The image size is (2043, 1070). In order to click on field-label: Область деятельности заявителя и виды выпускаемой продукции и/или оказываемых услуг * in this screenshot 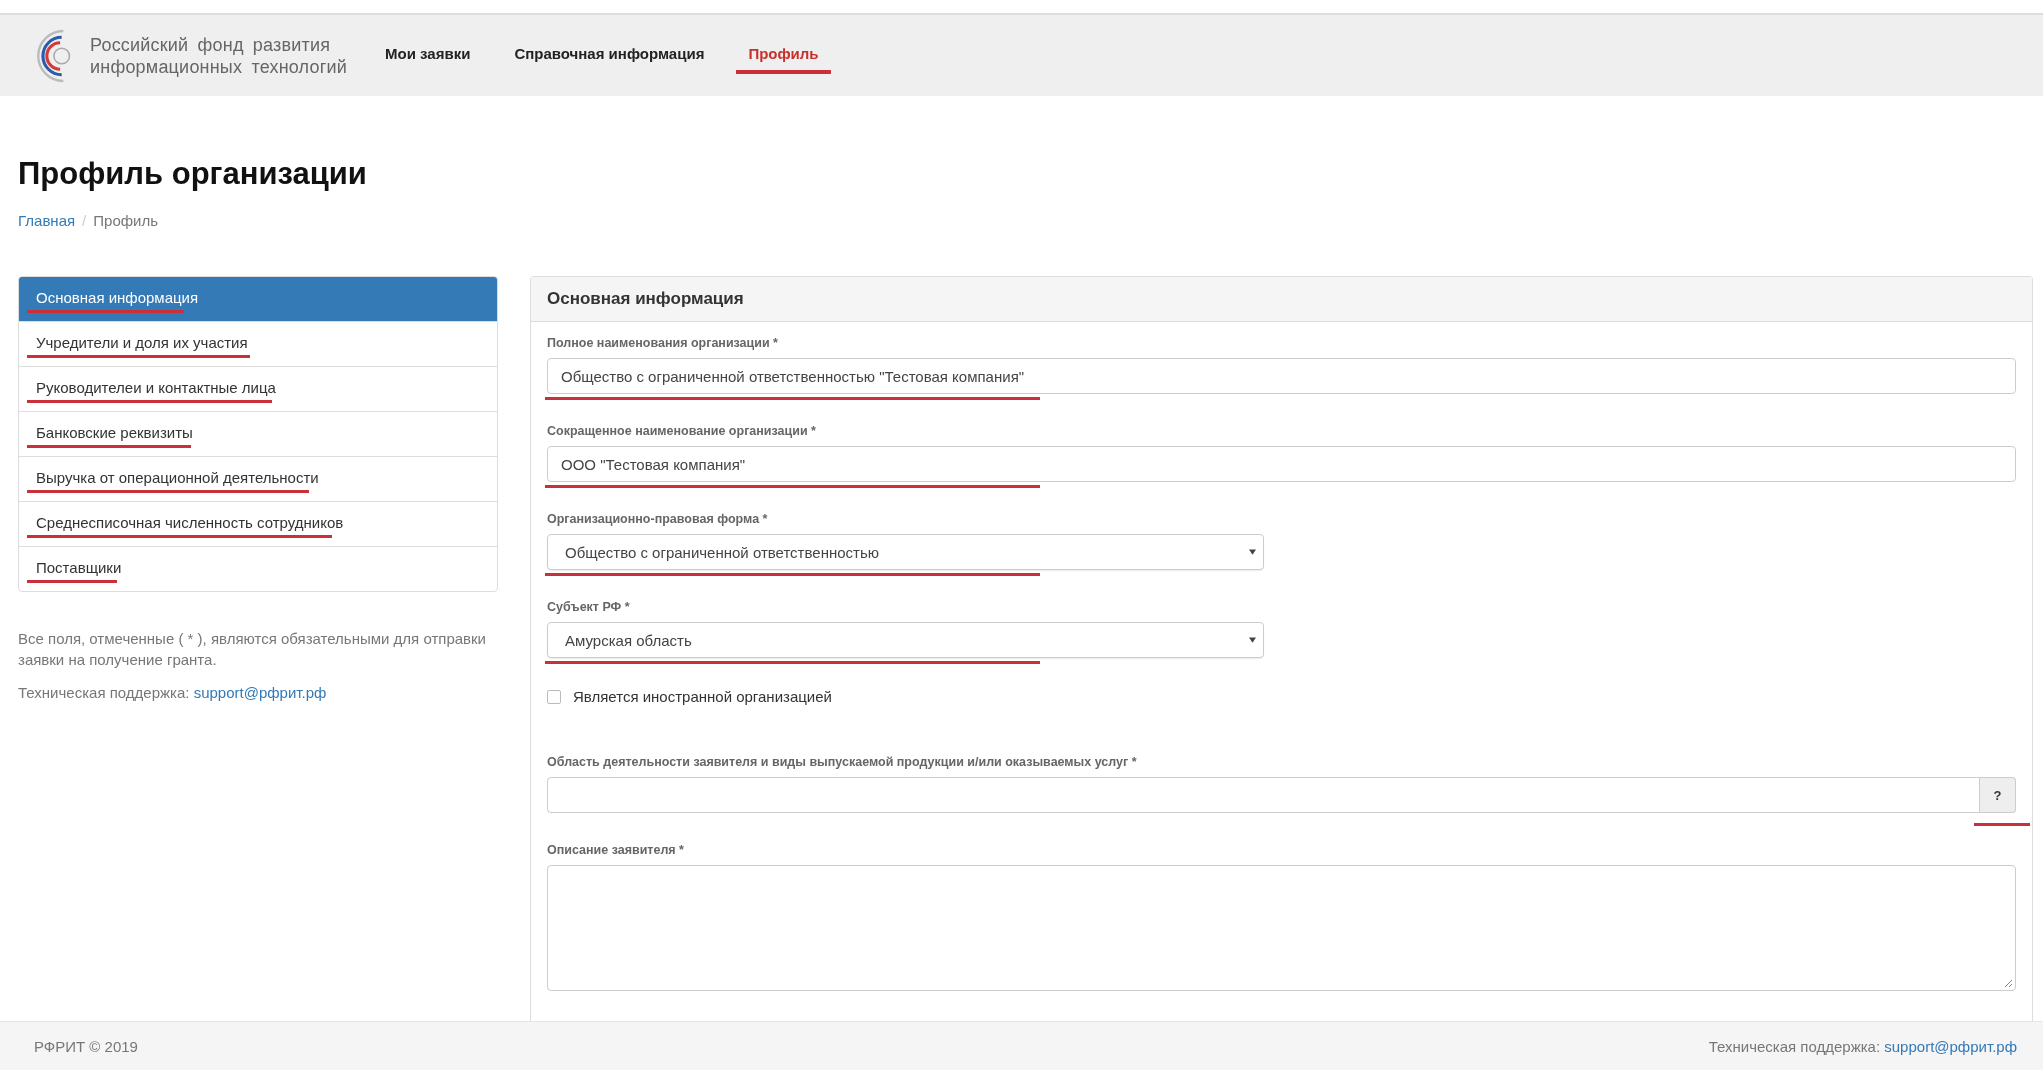, I will do `click(842, 762)`.